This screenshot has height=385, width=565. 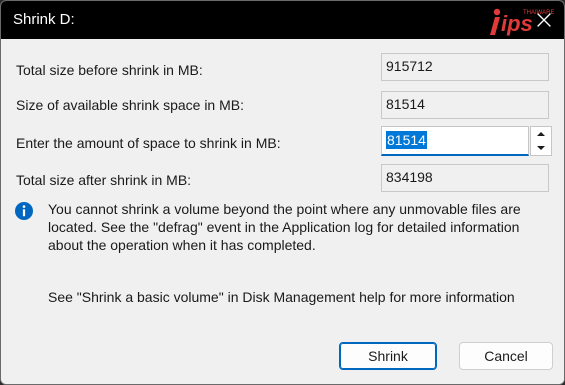 I want to click on available-shrink-value: 81514, so click(x=465, y=105).